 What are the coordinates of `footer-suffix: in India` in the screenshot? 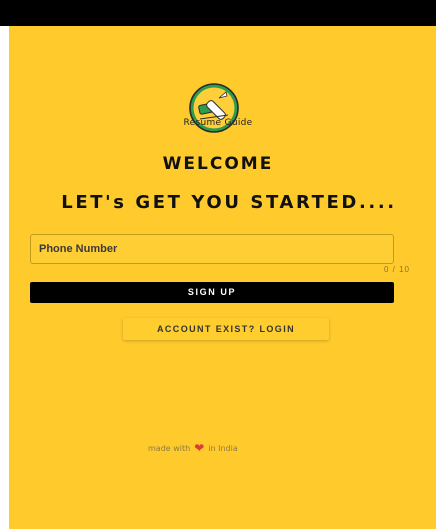 It's located at (223, 448).